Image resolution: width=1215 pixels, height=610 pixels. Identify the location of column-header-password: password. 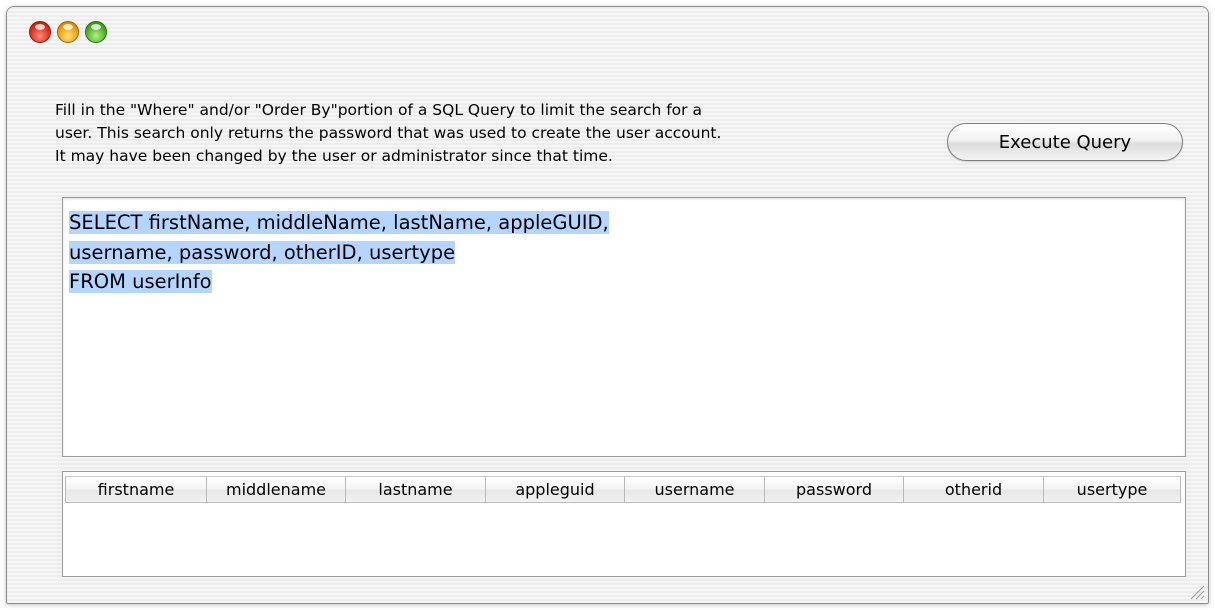
(834, 489).